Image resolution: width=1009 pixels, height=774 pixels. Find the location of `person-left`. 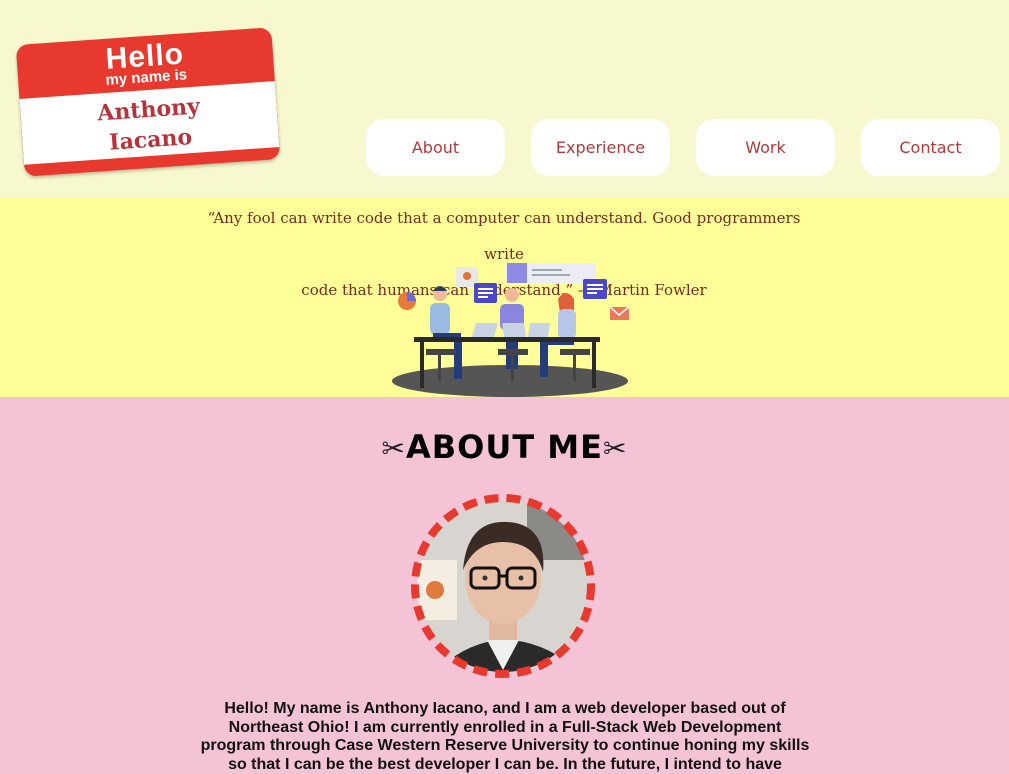

person-left is located at coordinates (446, 332).